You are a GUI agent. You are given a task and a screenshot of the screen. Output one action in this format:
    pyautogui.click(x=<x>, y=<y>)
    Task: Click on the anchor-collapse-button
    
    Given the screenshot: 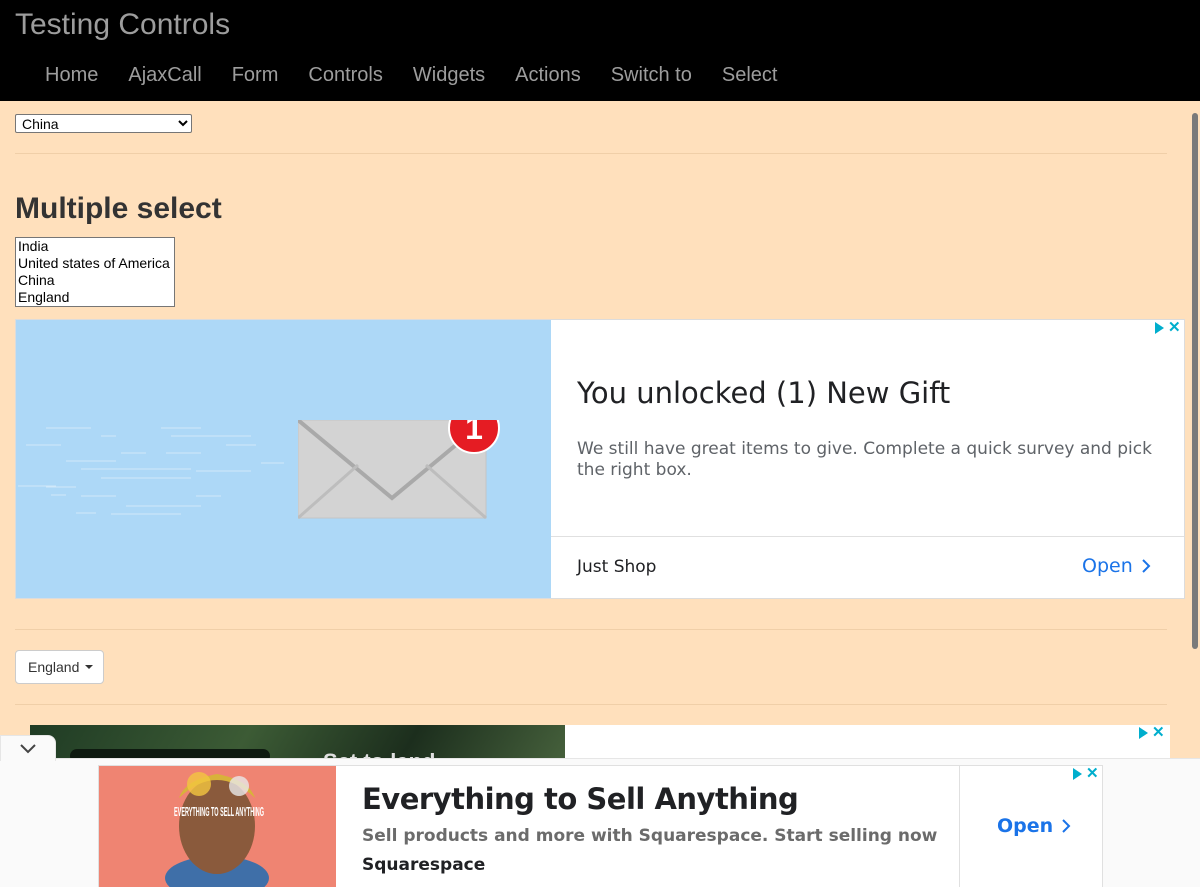 What is the action you would take?
    pyautogui.click(x=28, y=748)
    